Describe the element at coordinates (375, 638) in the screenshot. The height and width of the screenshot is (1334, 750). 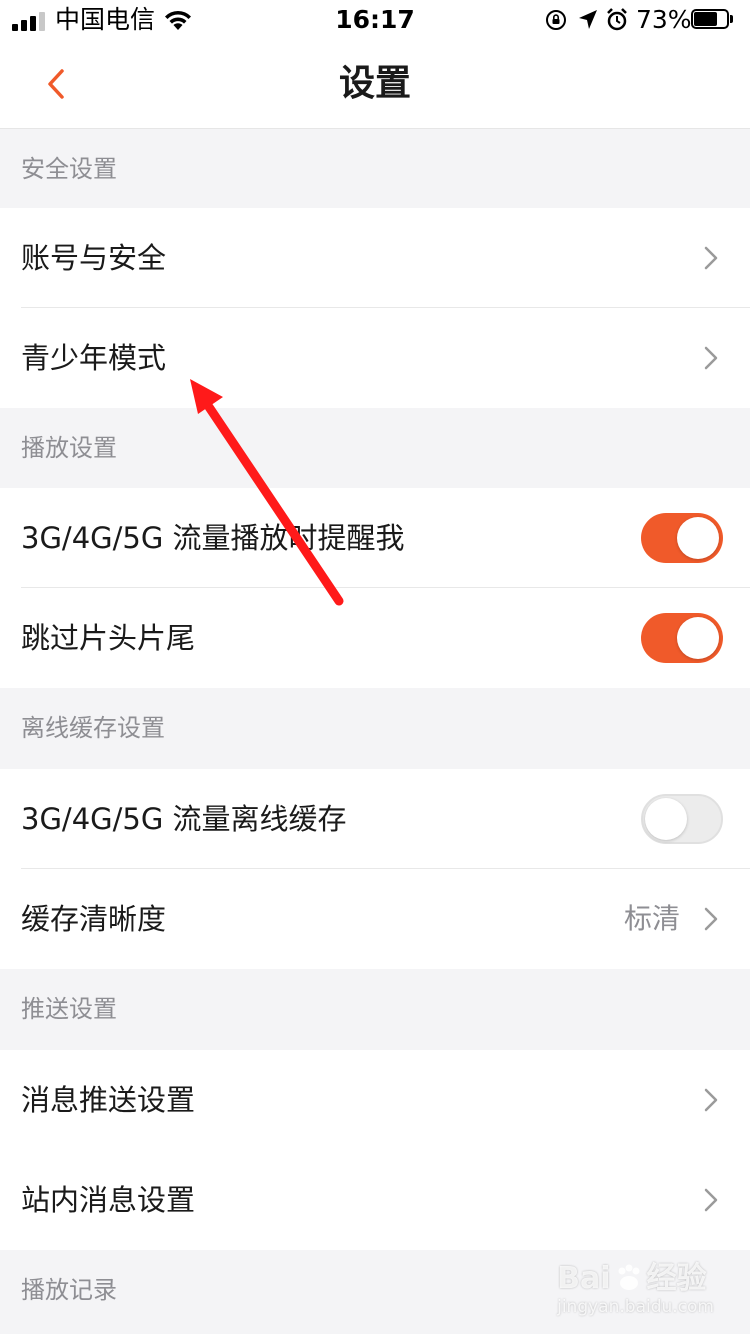
I see `setting-row-skip-intro-outro: 跳过片头片尾` at that location.